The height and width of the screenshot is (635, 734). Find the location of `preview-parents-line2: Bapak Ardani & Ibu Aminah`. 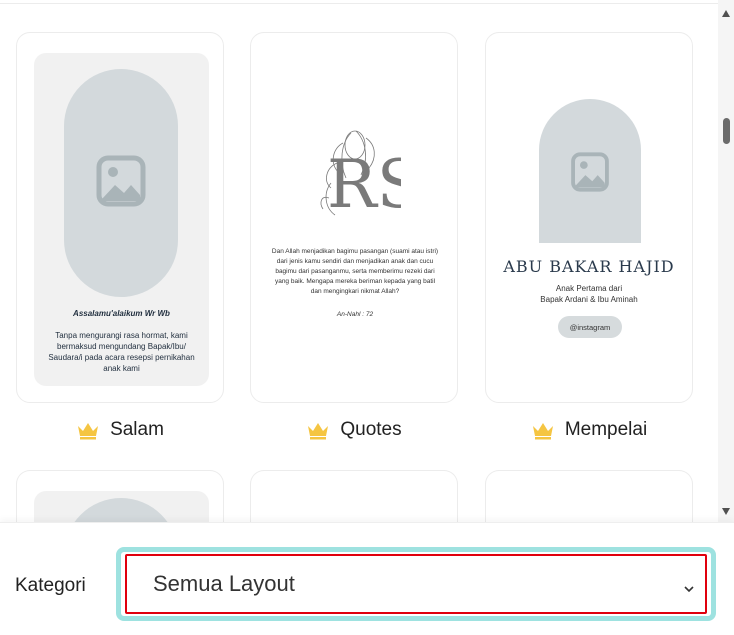

preview-parents-line2: Bapak Ardani & Ibu Aminah is located at coordinates (589, 299).